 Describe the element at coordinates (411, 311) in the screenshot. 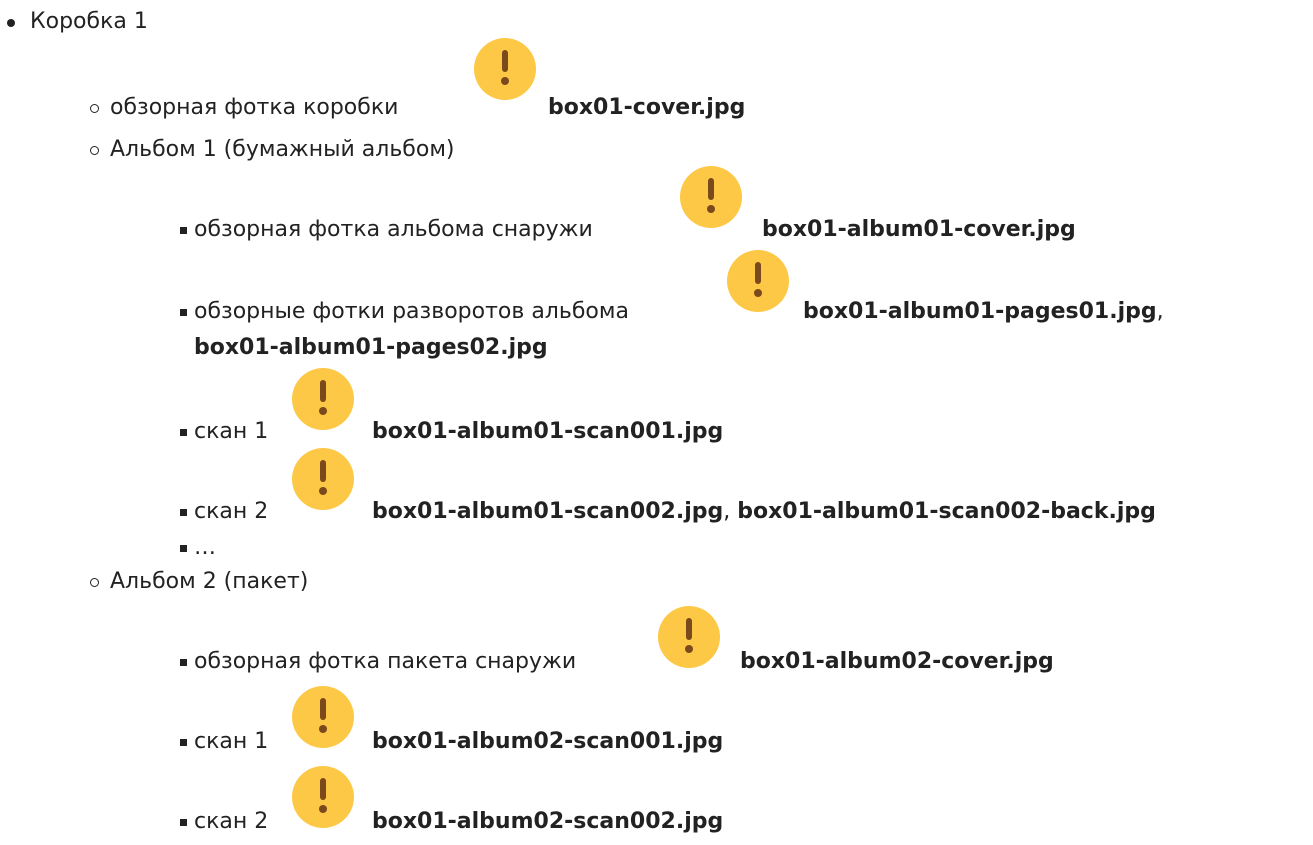

I see `item-text: обзорные фотки разворотов альбома` at that location.